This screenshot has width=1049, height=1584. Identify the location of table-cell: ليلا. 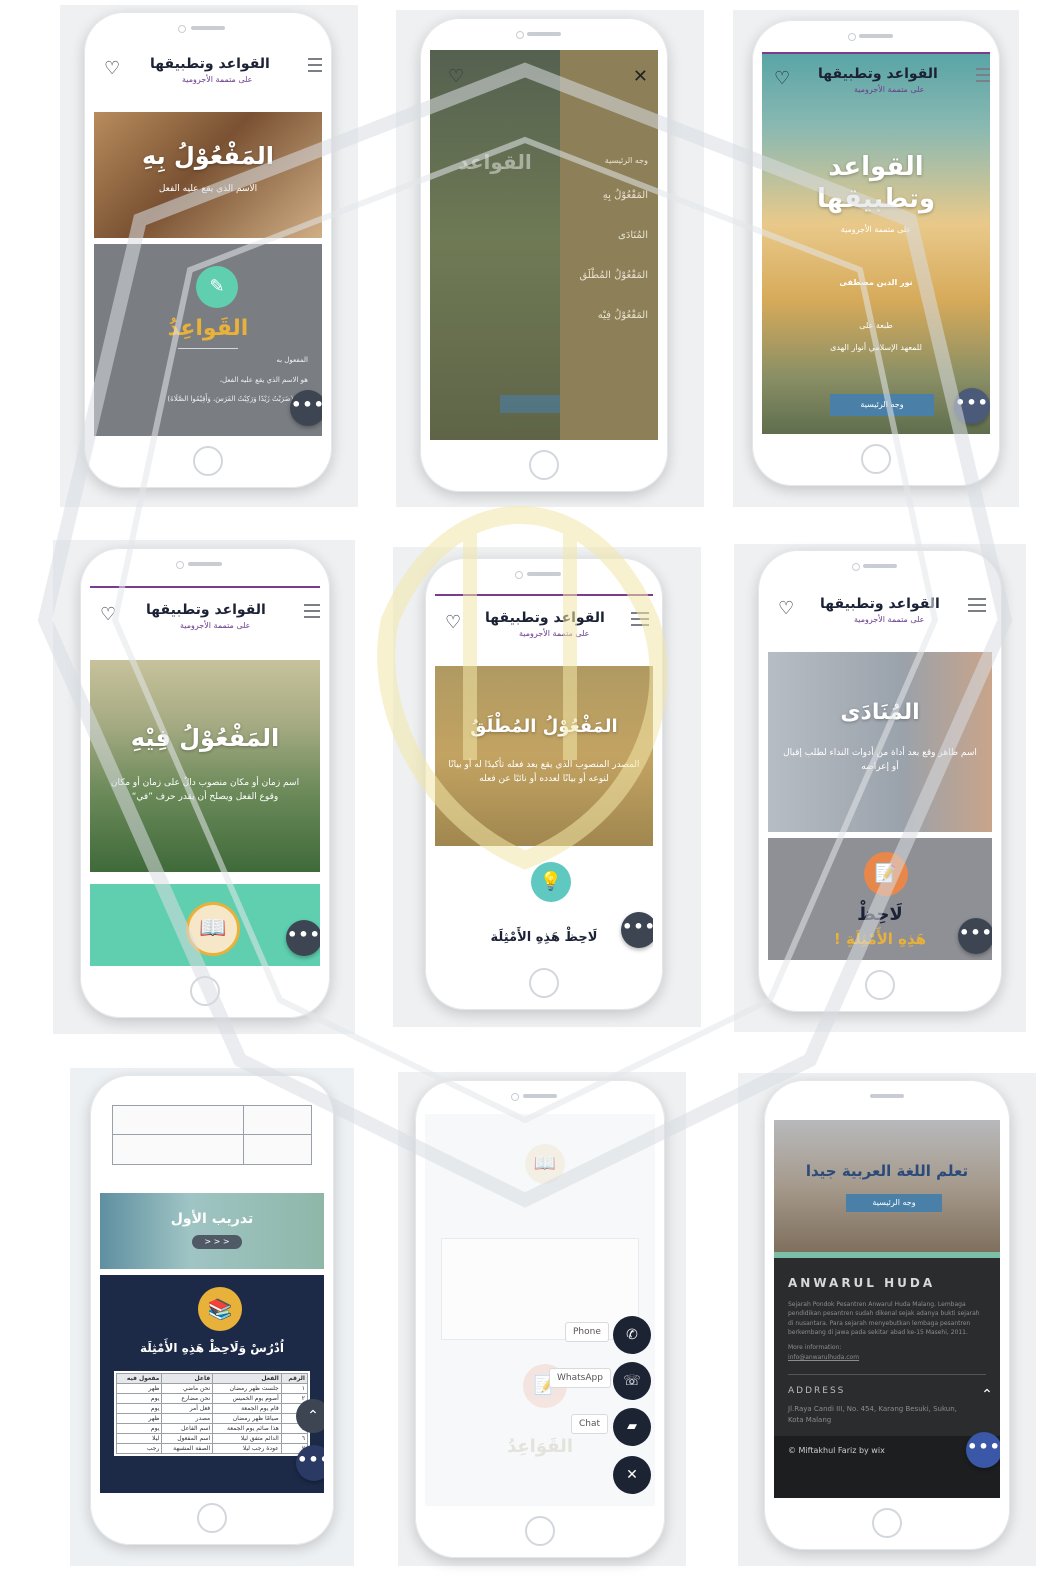
(139, 1438).